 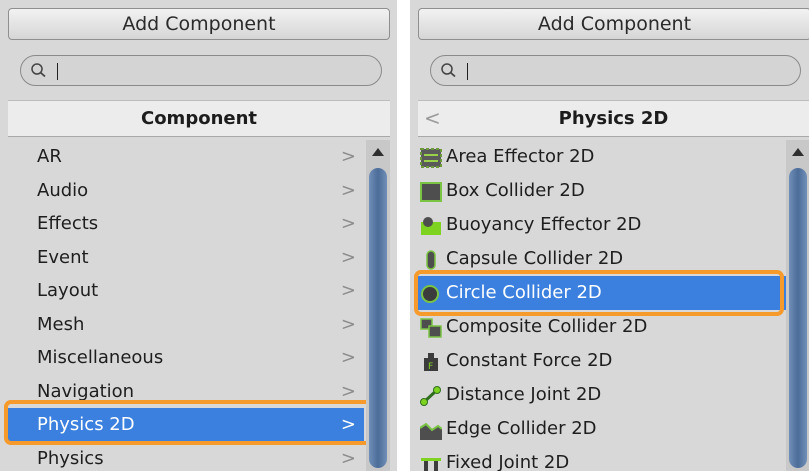 What do you see at coordinates (508, 461) in the screenshot?
I see `component-label: Fixed Joint 2D` at bounding box center [508, 461].